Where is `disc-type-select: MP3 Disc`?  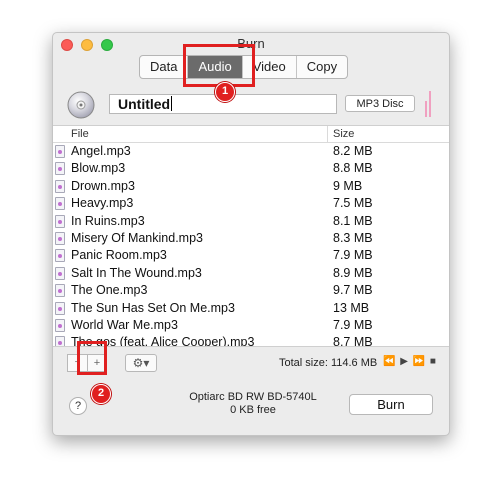
disc-type-select: MP3 Disc is located at coordinates (380, 103).